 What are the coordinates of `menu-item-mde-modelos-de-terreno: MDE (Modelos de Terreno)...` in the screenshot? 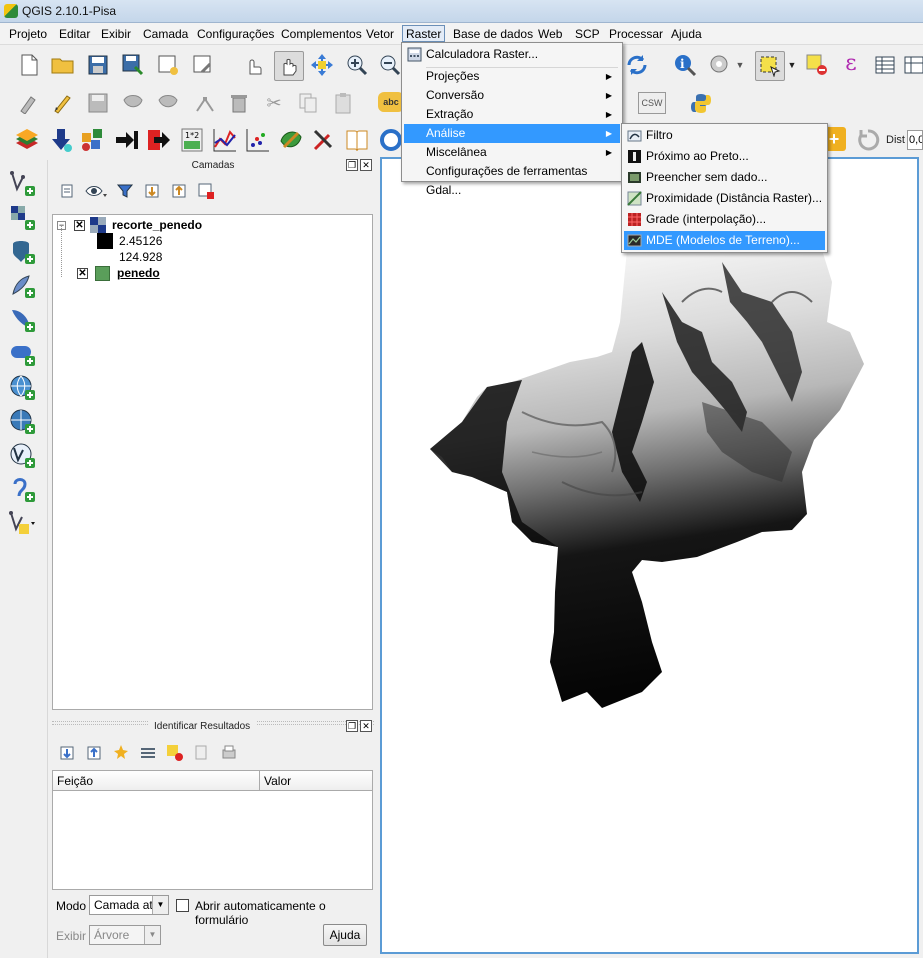 It's located at (724, 240).